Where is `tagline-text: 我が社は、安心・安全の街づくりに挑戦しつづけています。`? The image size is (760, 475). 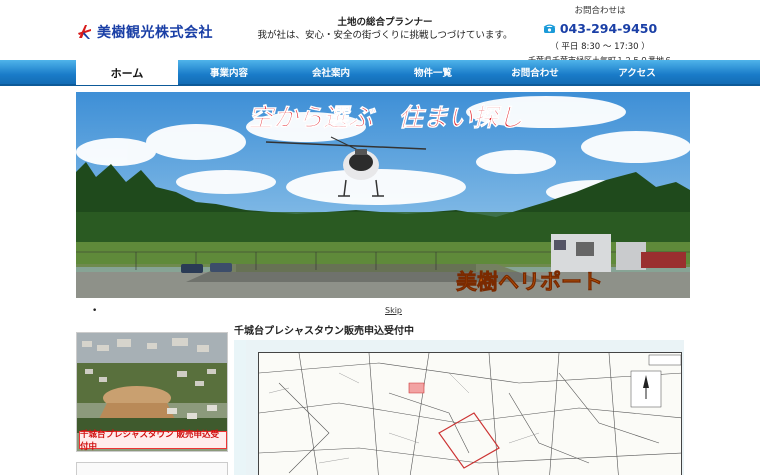 tagline-text: 我が社は、安心・安全の街づくりに挑戦しつづけています。 is located at coordinates (385, 35).